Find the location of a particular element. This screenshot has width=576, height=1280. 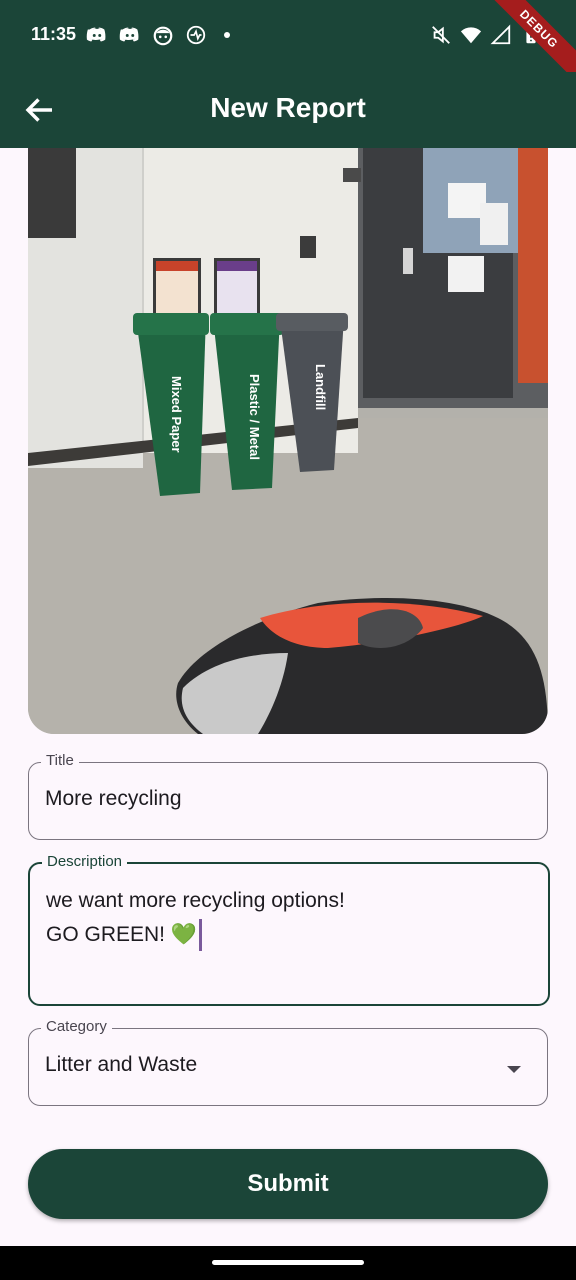

text-cursor is located at coordinates (200, 935).